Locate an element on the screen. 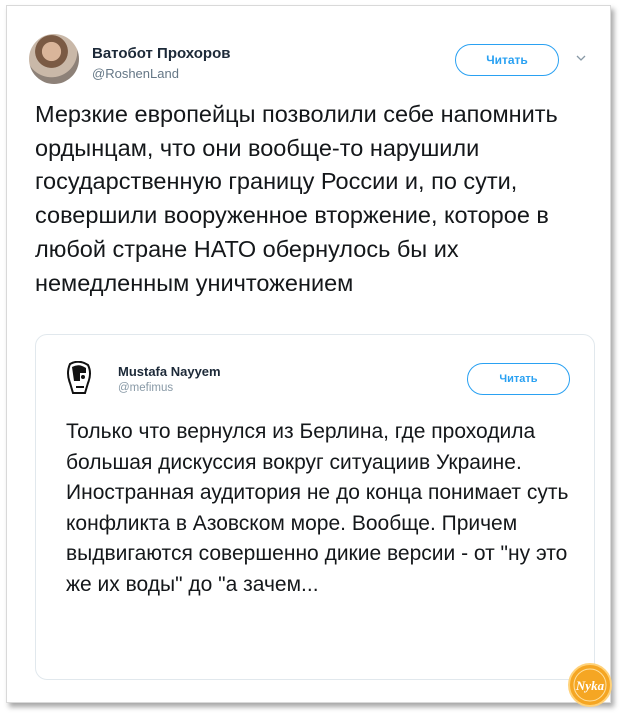 The width and height of the screenshot is (621, 715). follow-button: Читать is located at coordinates (507, 60).